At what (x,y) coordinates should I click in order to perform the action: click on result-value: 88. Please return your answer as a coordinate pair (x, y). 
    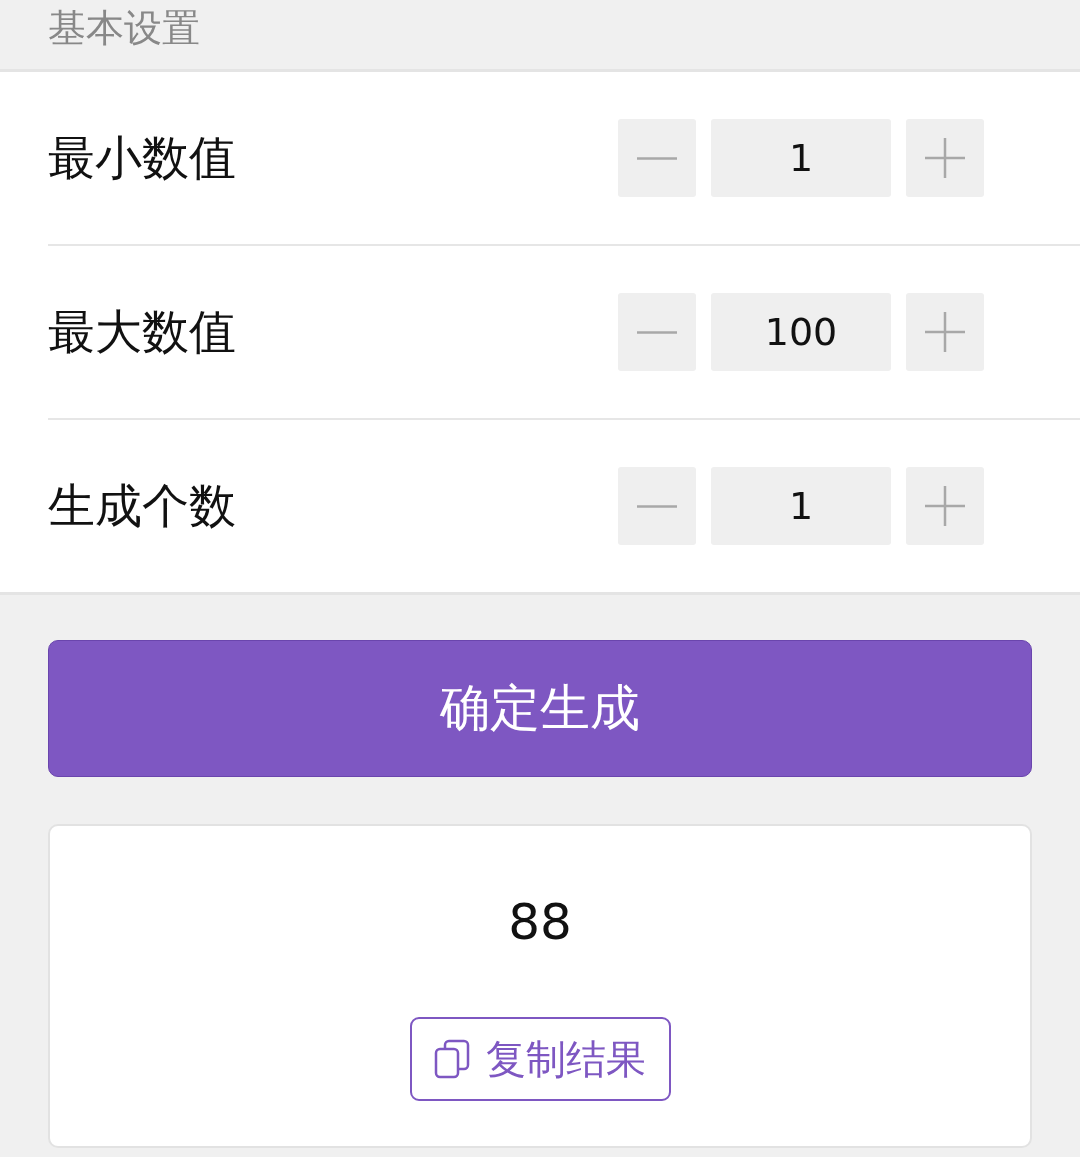
    Looking at the image, I should click on (540, 922).